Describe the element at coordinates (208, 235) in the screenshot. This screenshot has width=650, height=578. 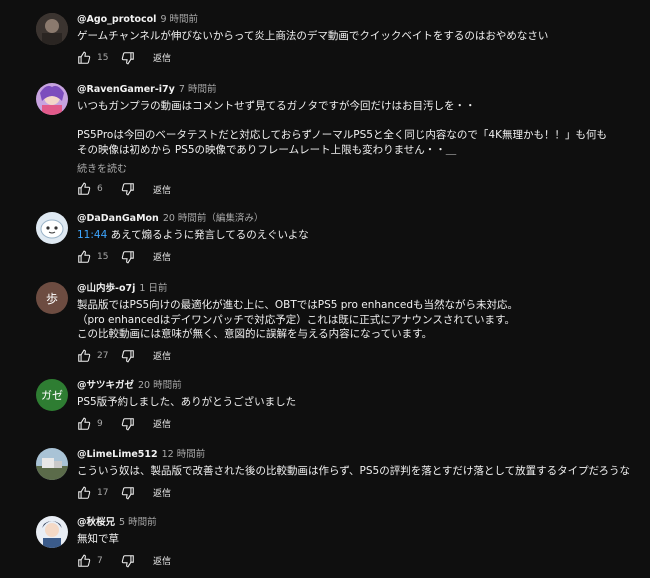
I see `comment-text-body: あえて煽るように発言してるのえぐいよな` at that location.